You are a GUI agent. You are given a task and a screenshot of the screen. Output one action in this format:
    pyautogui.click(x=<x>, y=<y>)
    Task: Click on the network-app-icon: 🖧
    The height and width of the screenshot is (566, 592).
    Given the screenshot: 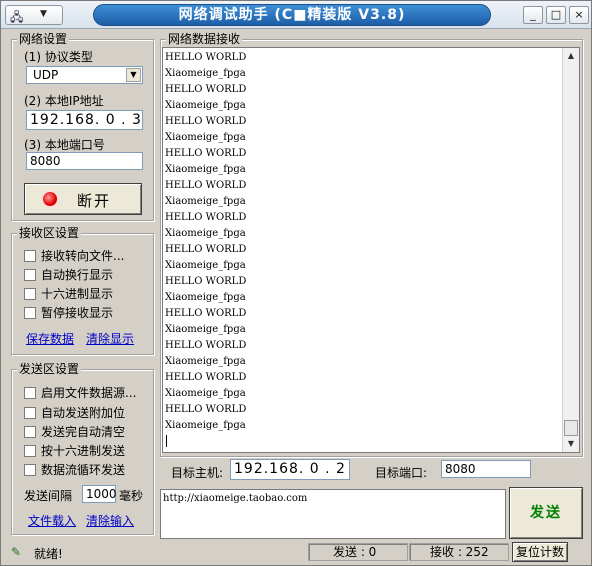 What is the action you would take?
    pyautogui.click(x=17, y=17)
    